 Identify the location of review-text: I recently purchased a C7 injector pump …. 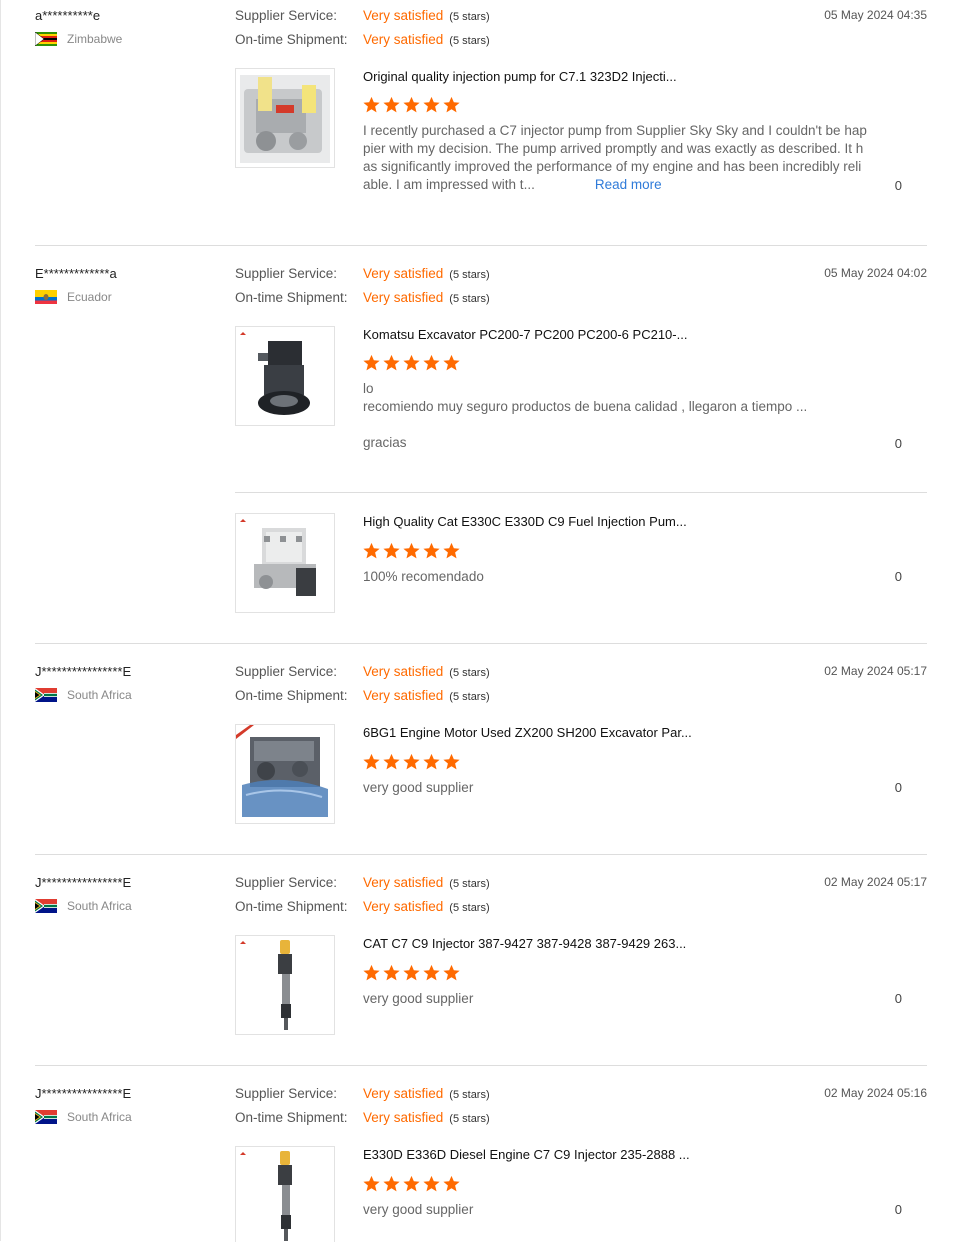
(618, 158).